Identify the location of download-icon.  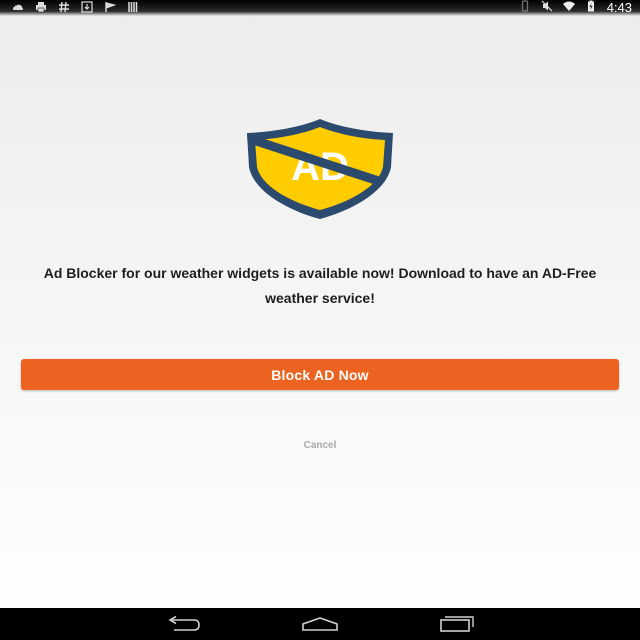
(87, 8).